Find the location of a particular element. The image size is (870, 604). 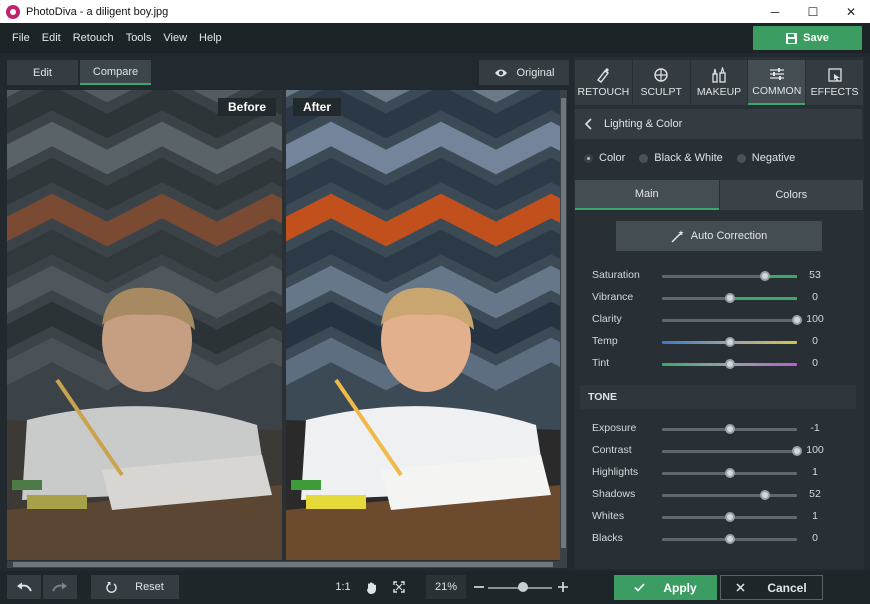

slider-track-contrast is located at coordinates (729, 451).